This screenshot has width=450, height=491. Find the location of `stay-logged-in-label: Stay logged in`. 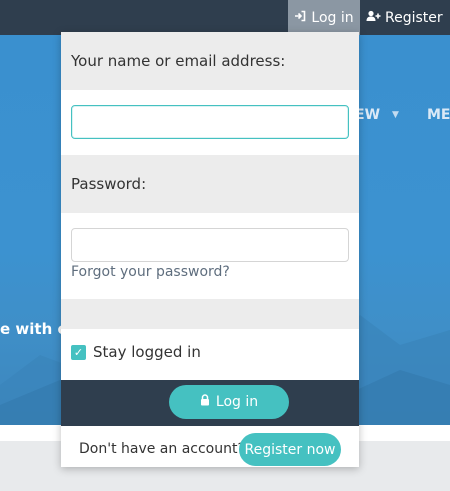

stay-logged-in-label: Stay logged in is located at coordinates (147, 352).